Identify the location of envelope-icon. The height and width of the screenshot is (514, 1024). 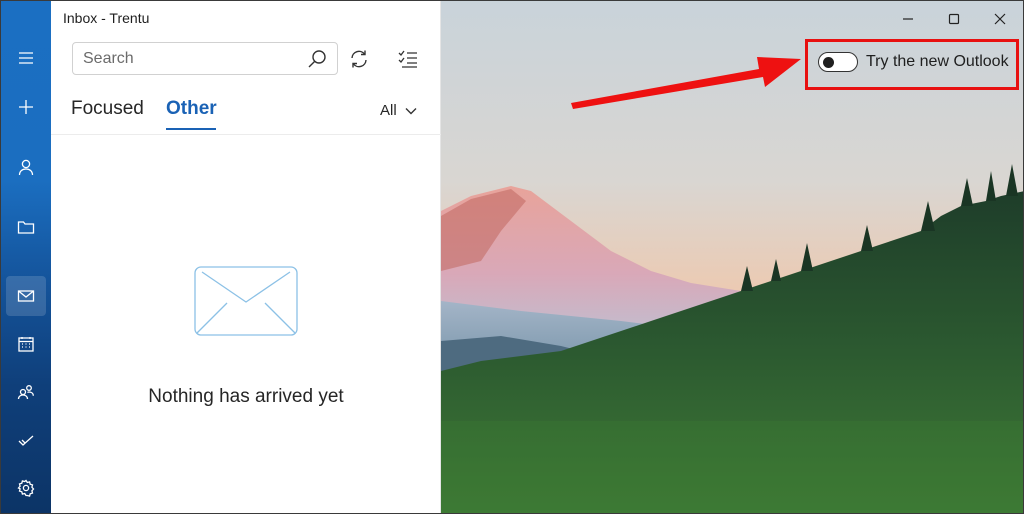
(246, 301).